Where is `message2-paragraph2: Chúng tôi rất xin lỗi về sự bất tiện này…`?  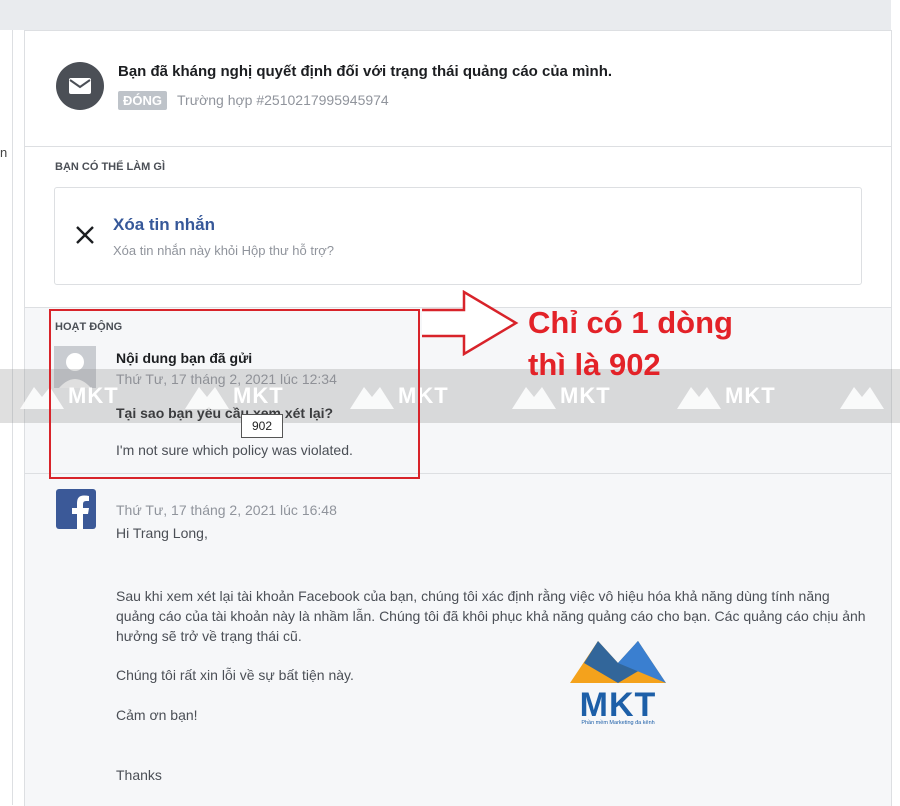
message2-paragraph2: Chúng tôi rất xin lỗi về sự bất tiện này… is located at coordinates (235, 675).